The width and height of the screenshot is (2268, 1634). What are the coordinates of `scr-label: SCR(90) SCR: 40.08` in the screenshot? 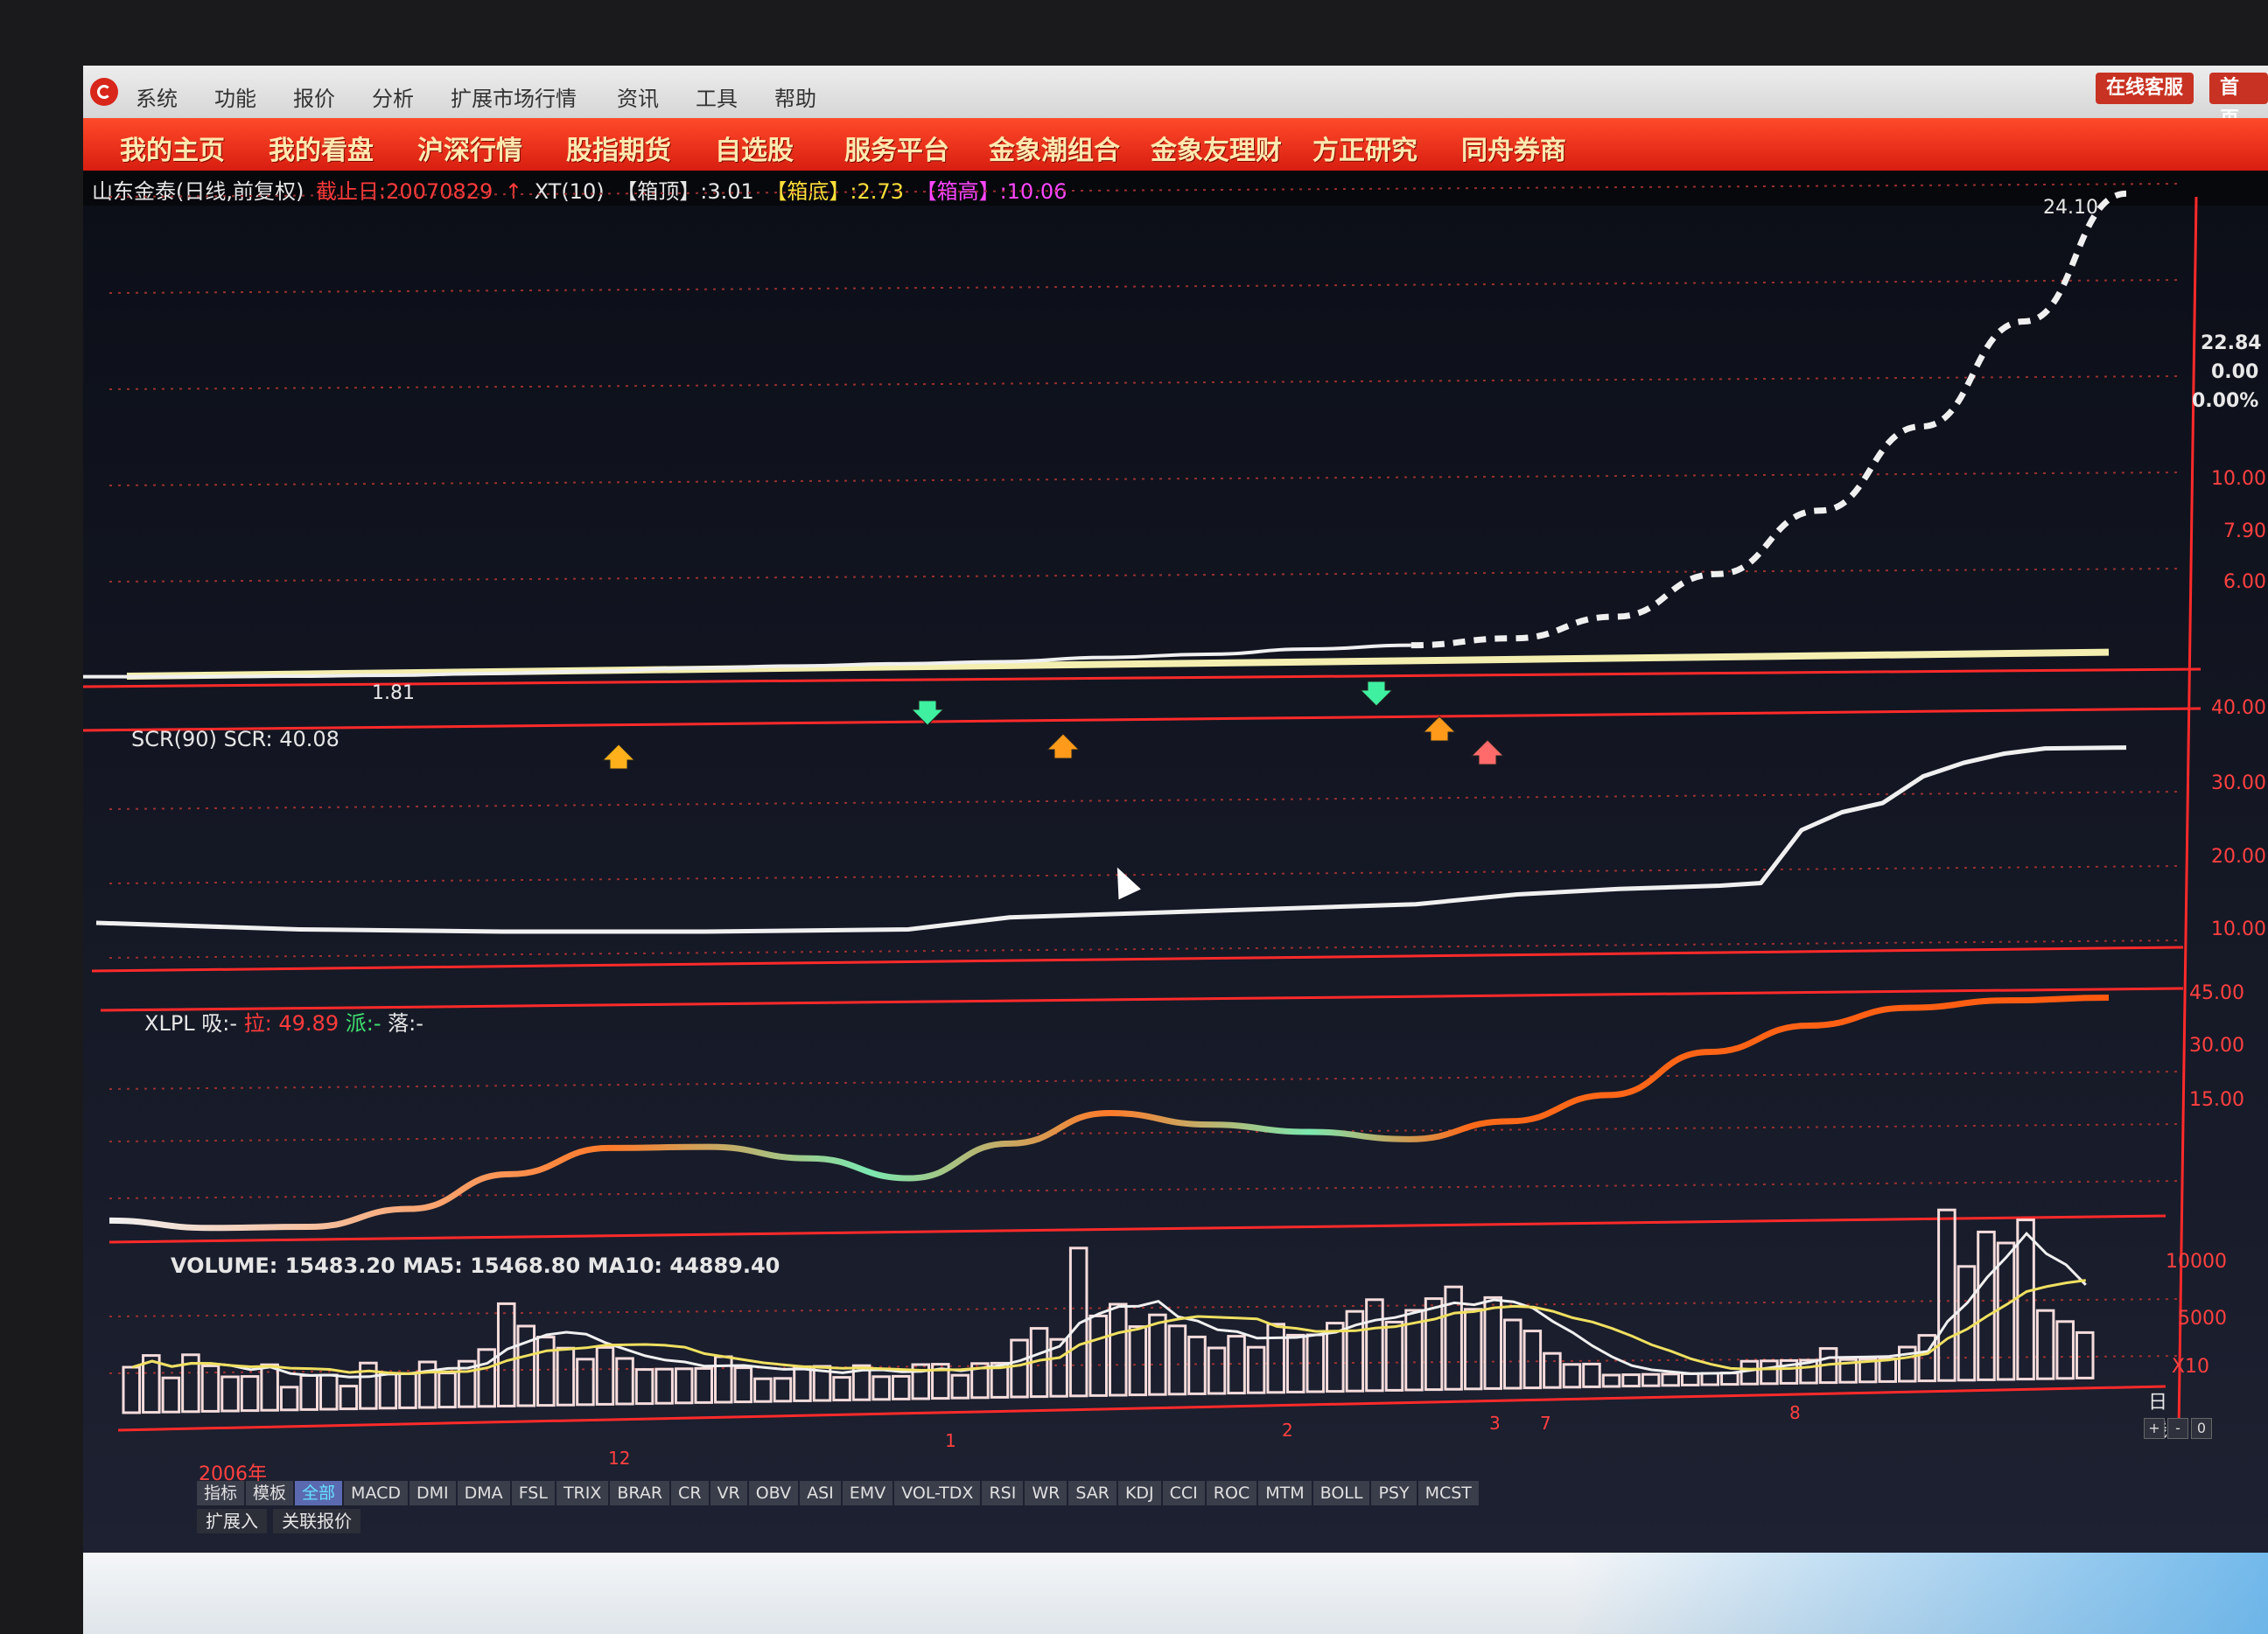 It's located at (235, 739).